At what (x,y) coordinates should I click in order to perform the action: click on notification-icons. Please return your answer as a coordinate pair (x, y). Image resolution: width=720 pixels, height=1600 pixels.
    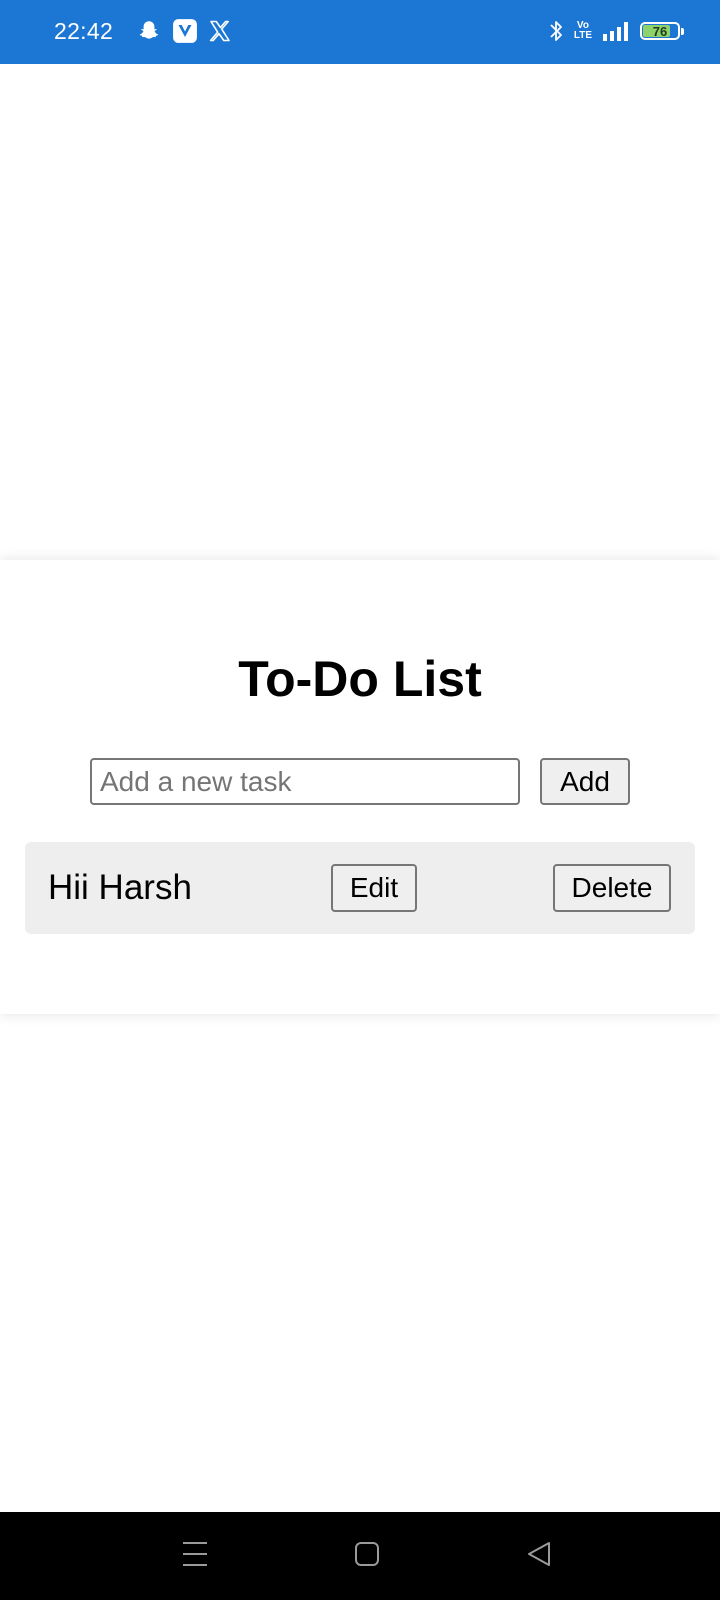
    Looking at the image, I should click on (184, 31).